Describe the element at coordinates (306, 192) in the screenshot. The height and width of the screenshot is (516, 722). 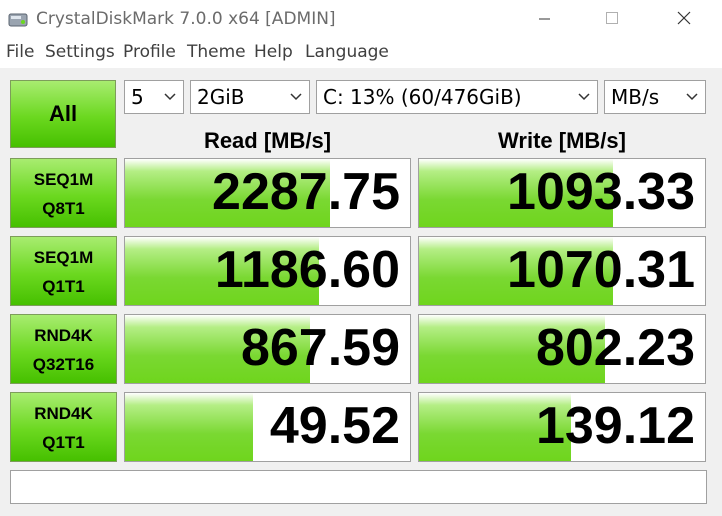
I see `read-result-value: 2287.75` at that location.